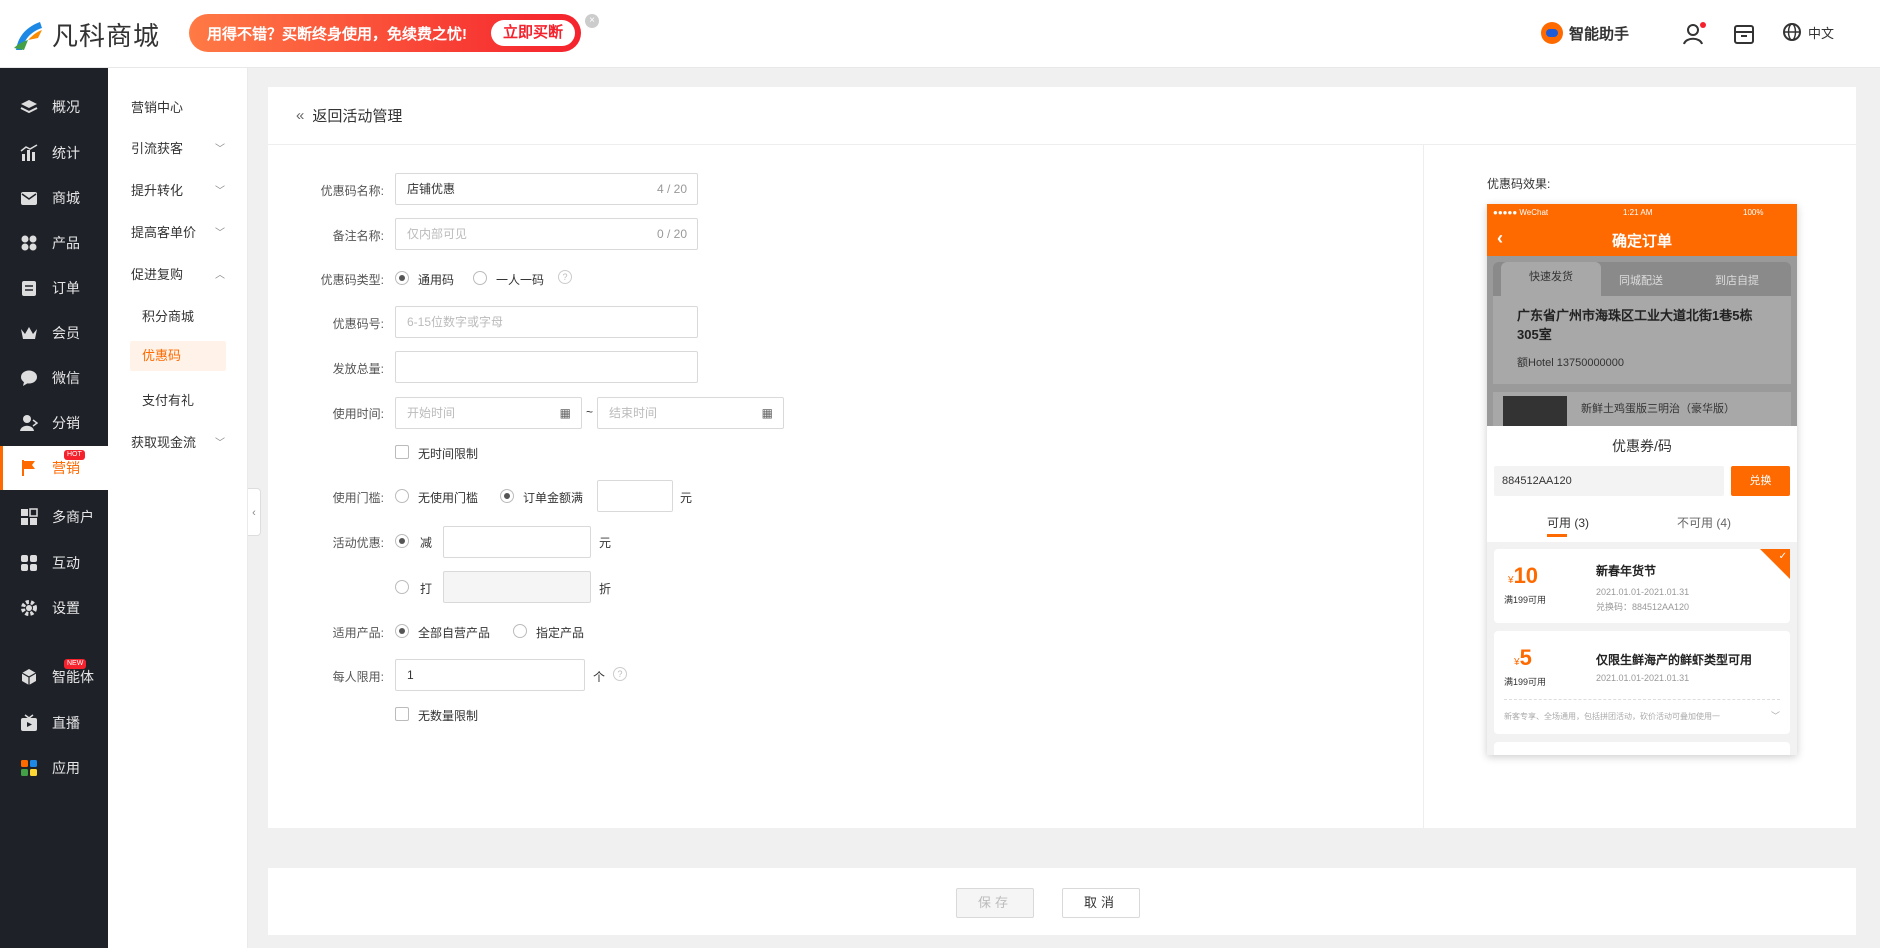 The height and width of the screenshot is (948, 1880). What do you see at coordinates (1101, 903) in the screenshot?
I see `cancel-button: 取消` at bounding box center [1101, 903].